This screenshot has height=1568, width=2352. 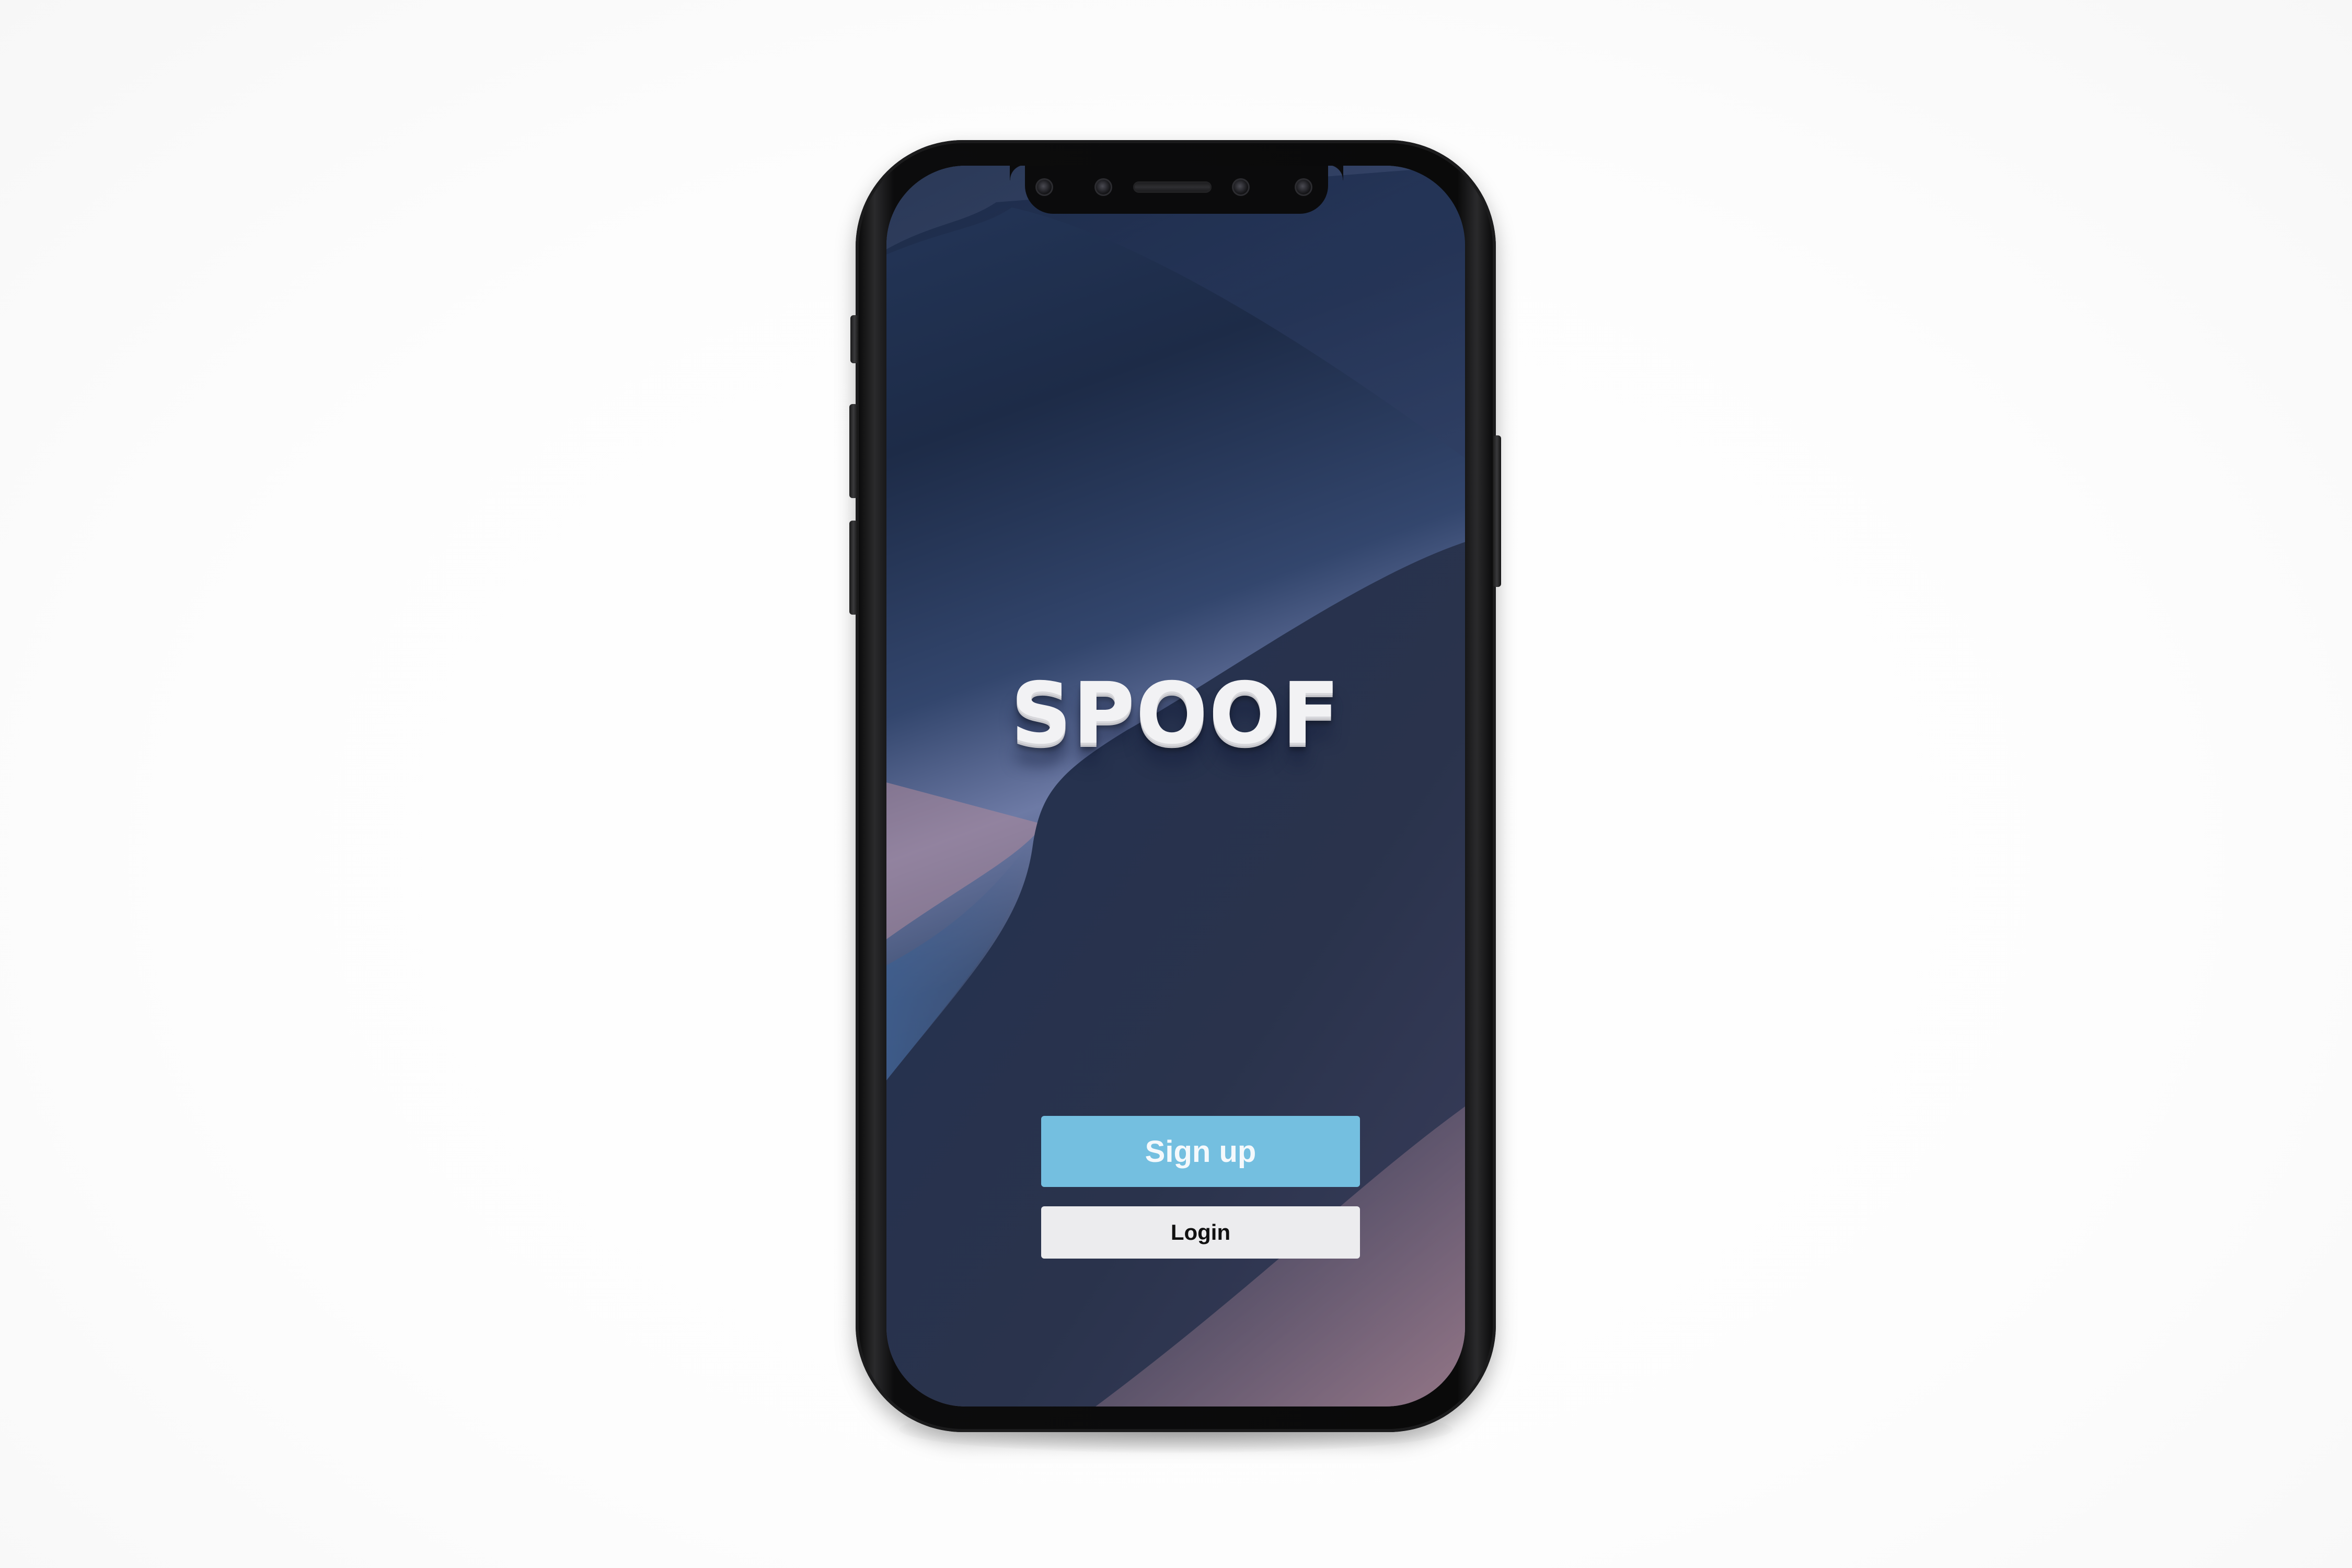 I want to click on sensor-right-icon, so click(x=1241, y=187).